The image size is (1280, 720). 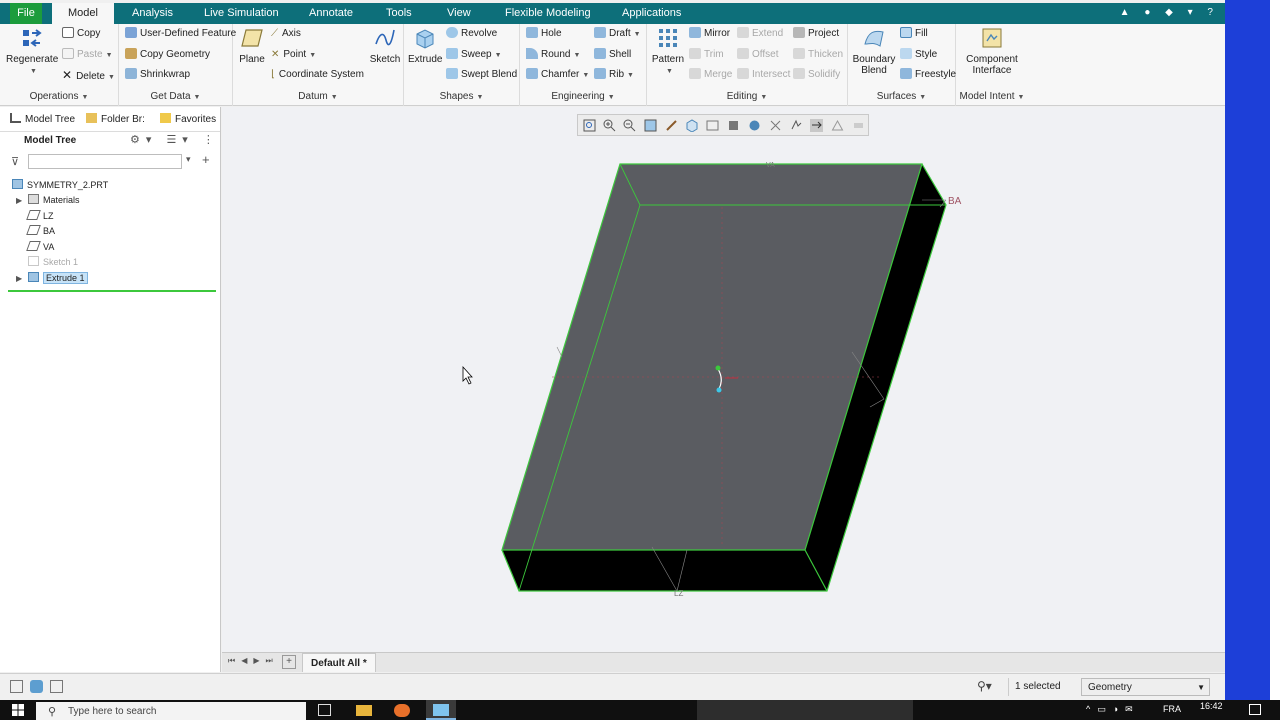 What do you see at coordinates (157, 75) in the screenshot?
I see `shrinkwrap-button: Shrinkwrap` at bounding box center [157, 75].